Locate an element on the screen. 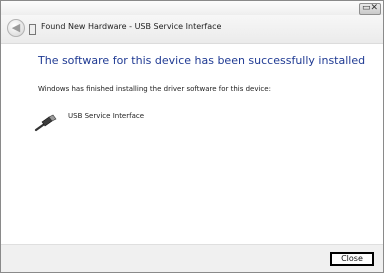  back-button: ◀ is located at coordinates (16, 28).